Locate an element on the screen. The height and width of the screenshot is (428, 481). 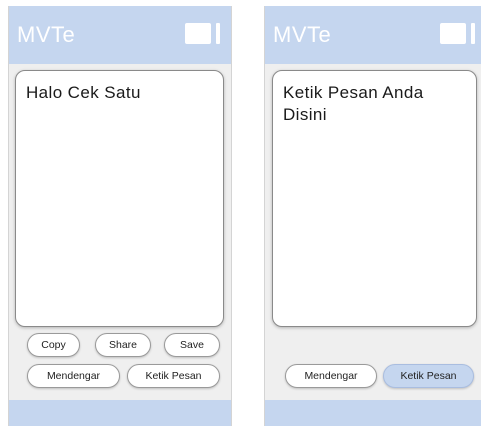
copy-button: Copy is located at coordinates (53, 345).